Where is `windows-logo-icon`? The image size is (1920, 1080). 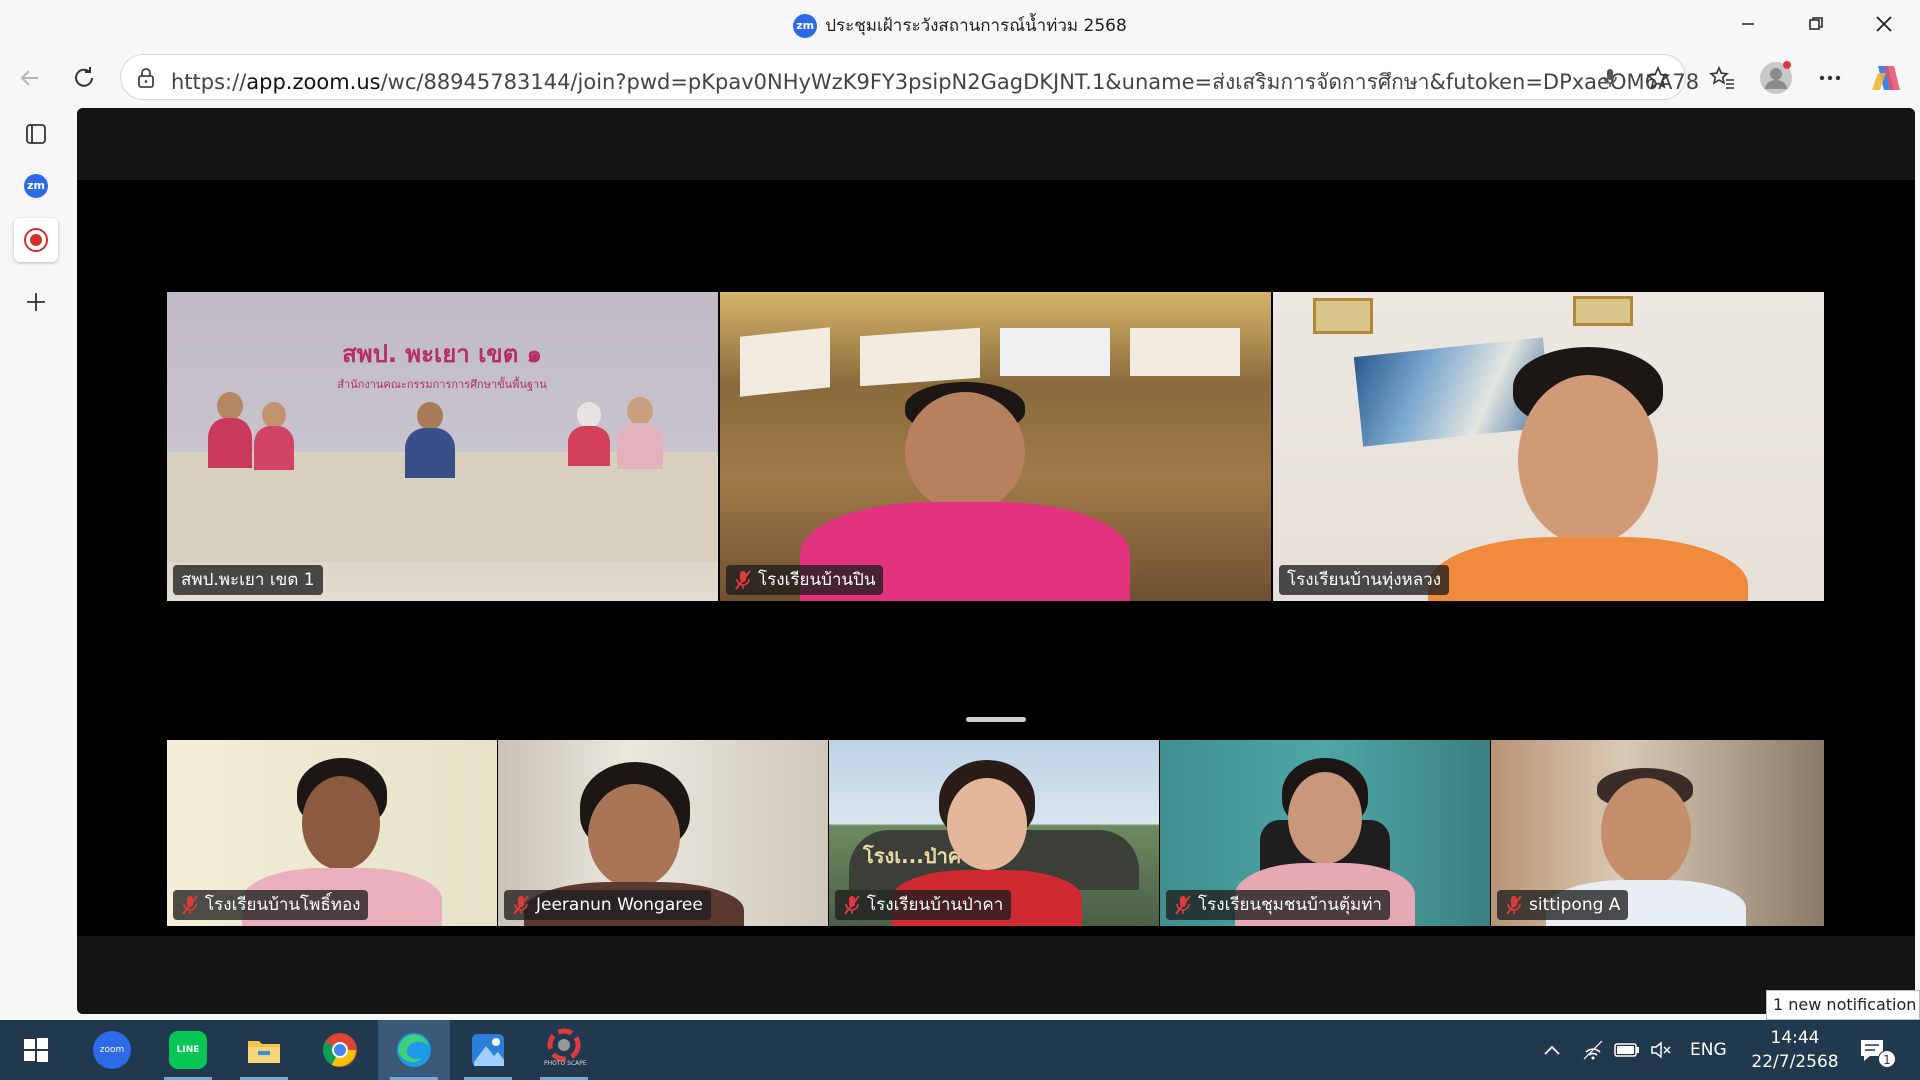
windows-logo-icon is located at coordinates (36, 1050).